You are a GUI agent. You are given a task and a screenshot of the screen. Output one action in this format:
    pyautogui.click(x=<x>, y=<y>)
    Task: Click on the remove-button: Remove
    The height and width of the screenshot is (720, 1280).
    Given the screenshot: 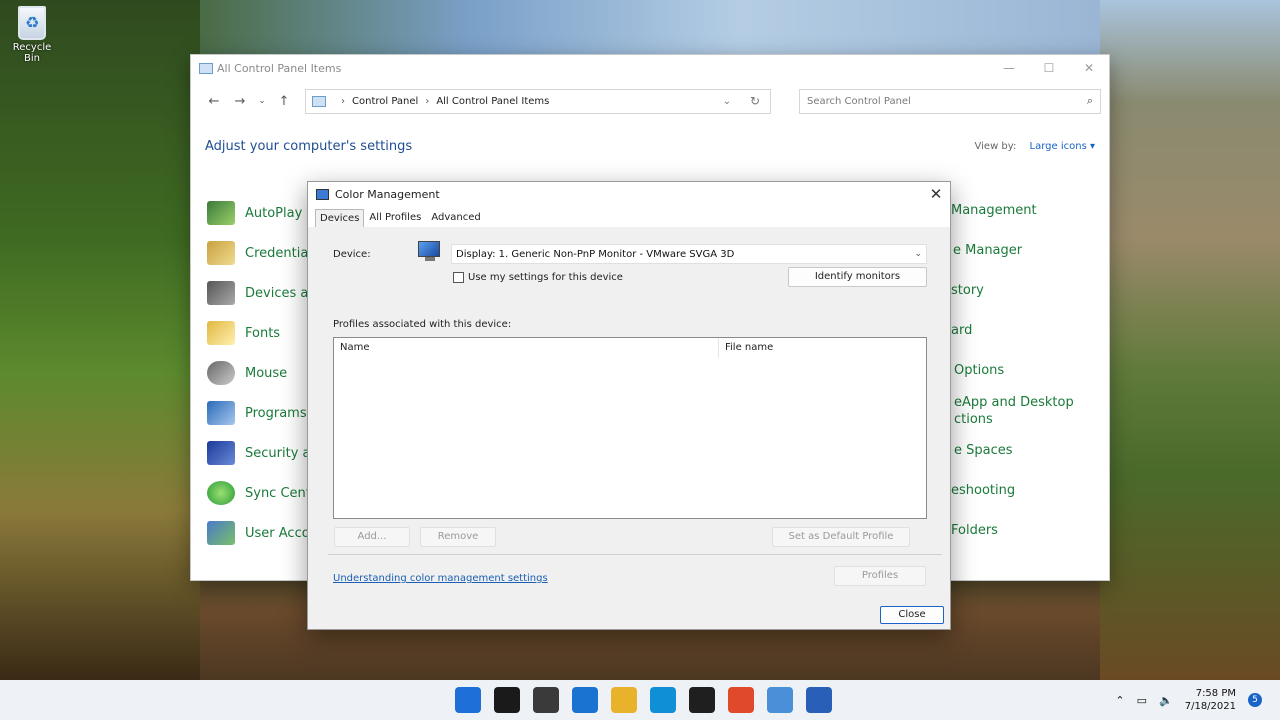 What is the action you would take?
    pyautogui.click(x=458, y=537)
    